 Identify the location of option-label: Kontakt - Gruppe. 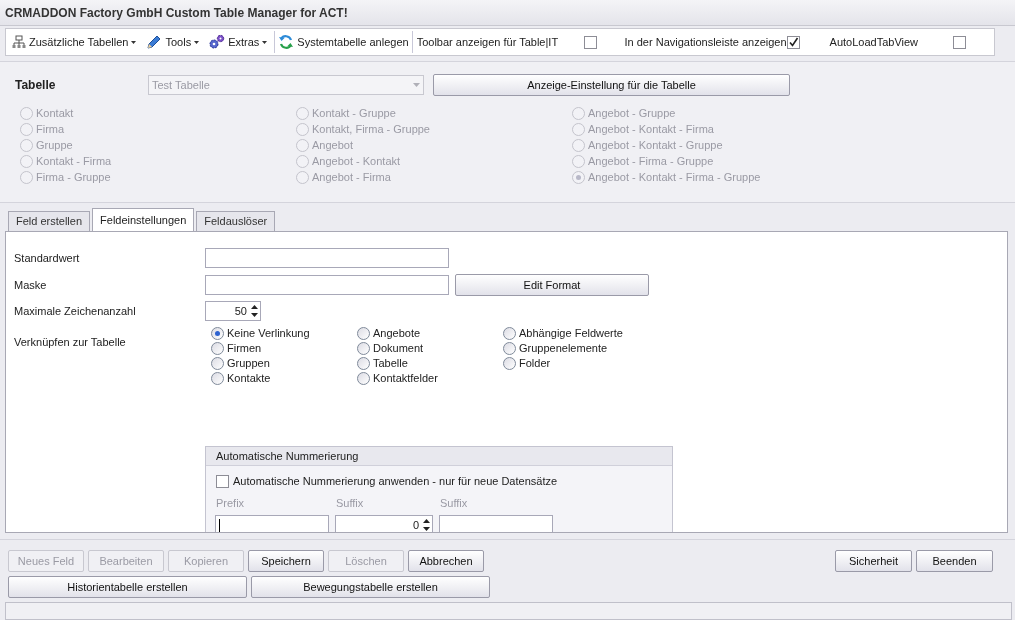
(354, 113).